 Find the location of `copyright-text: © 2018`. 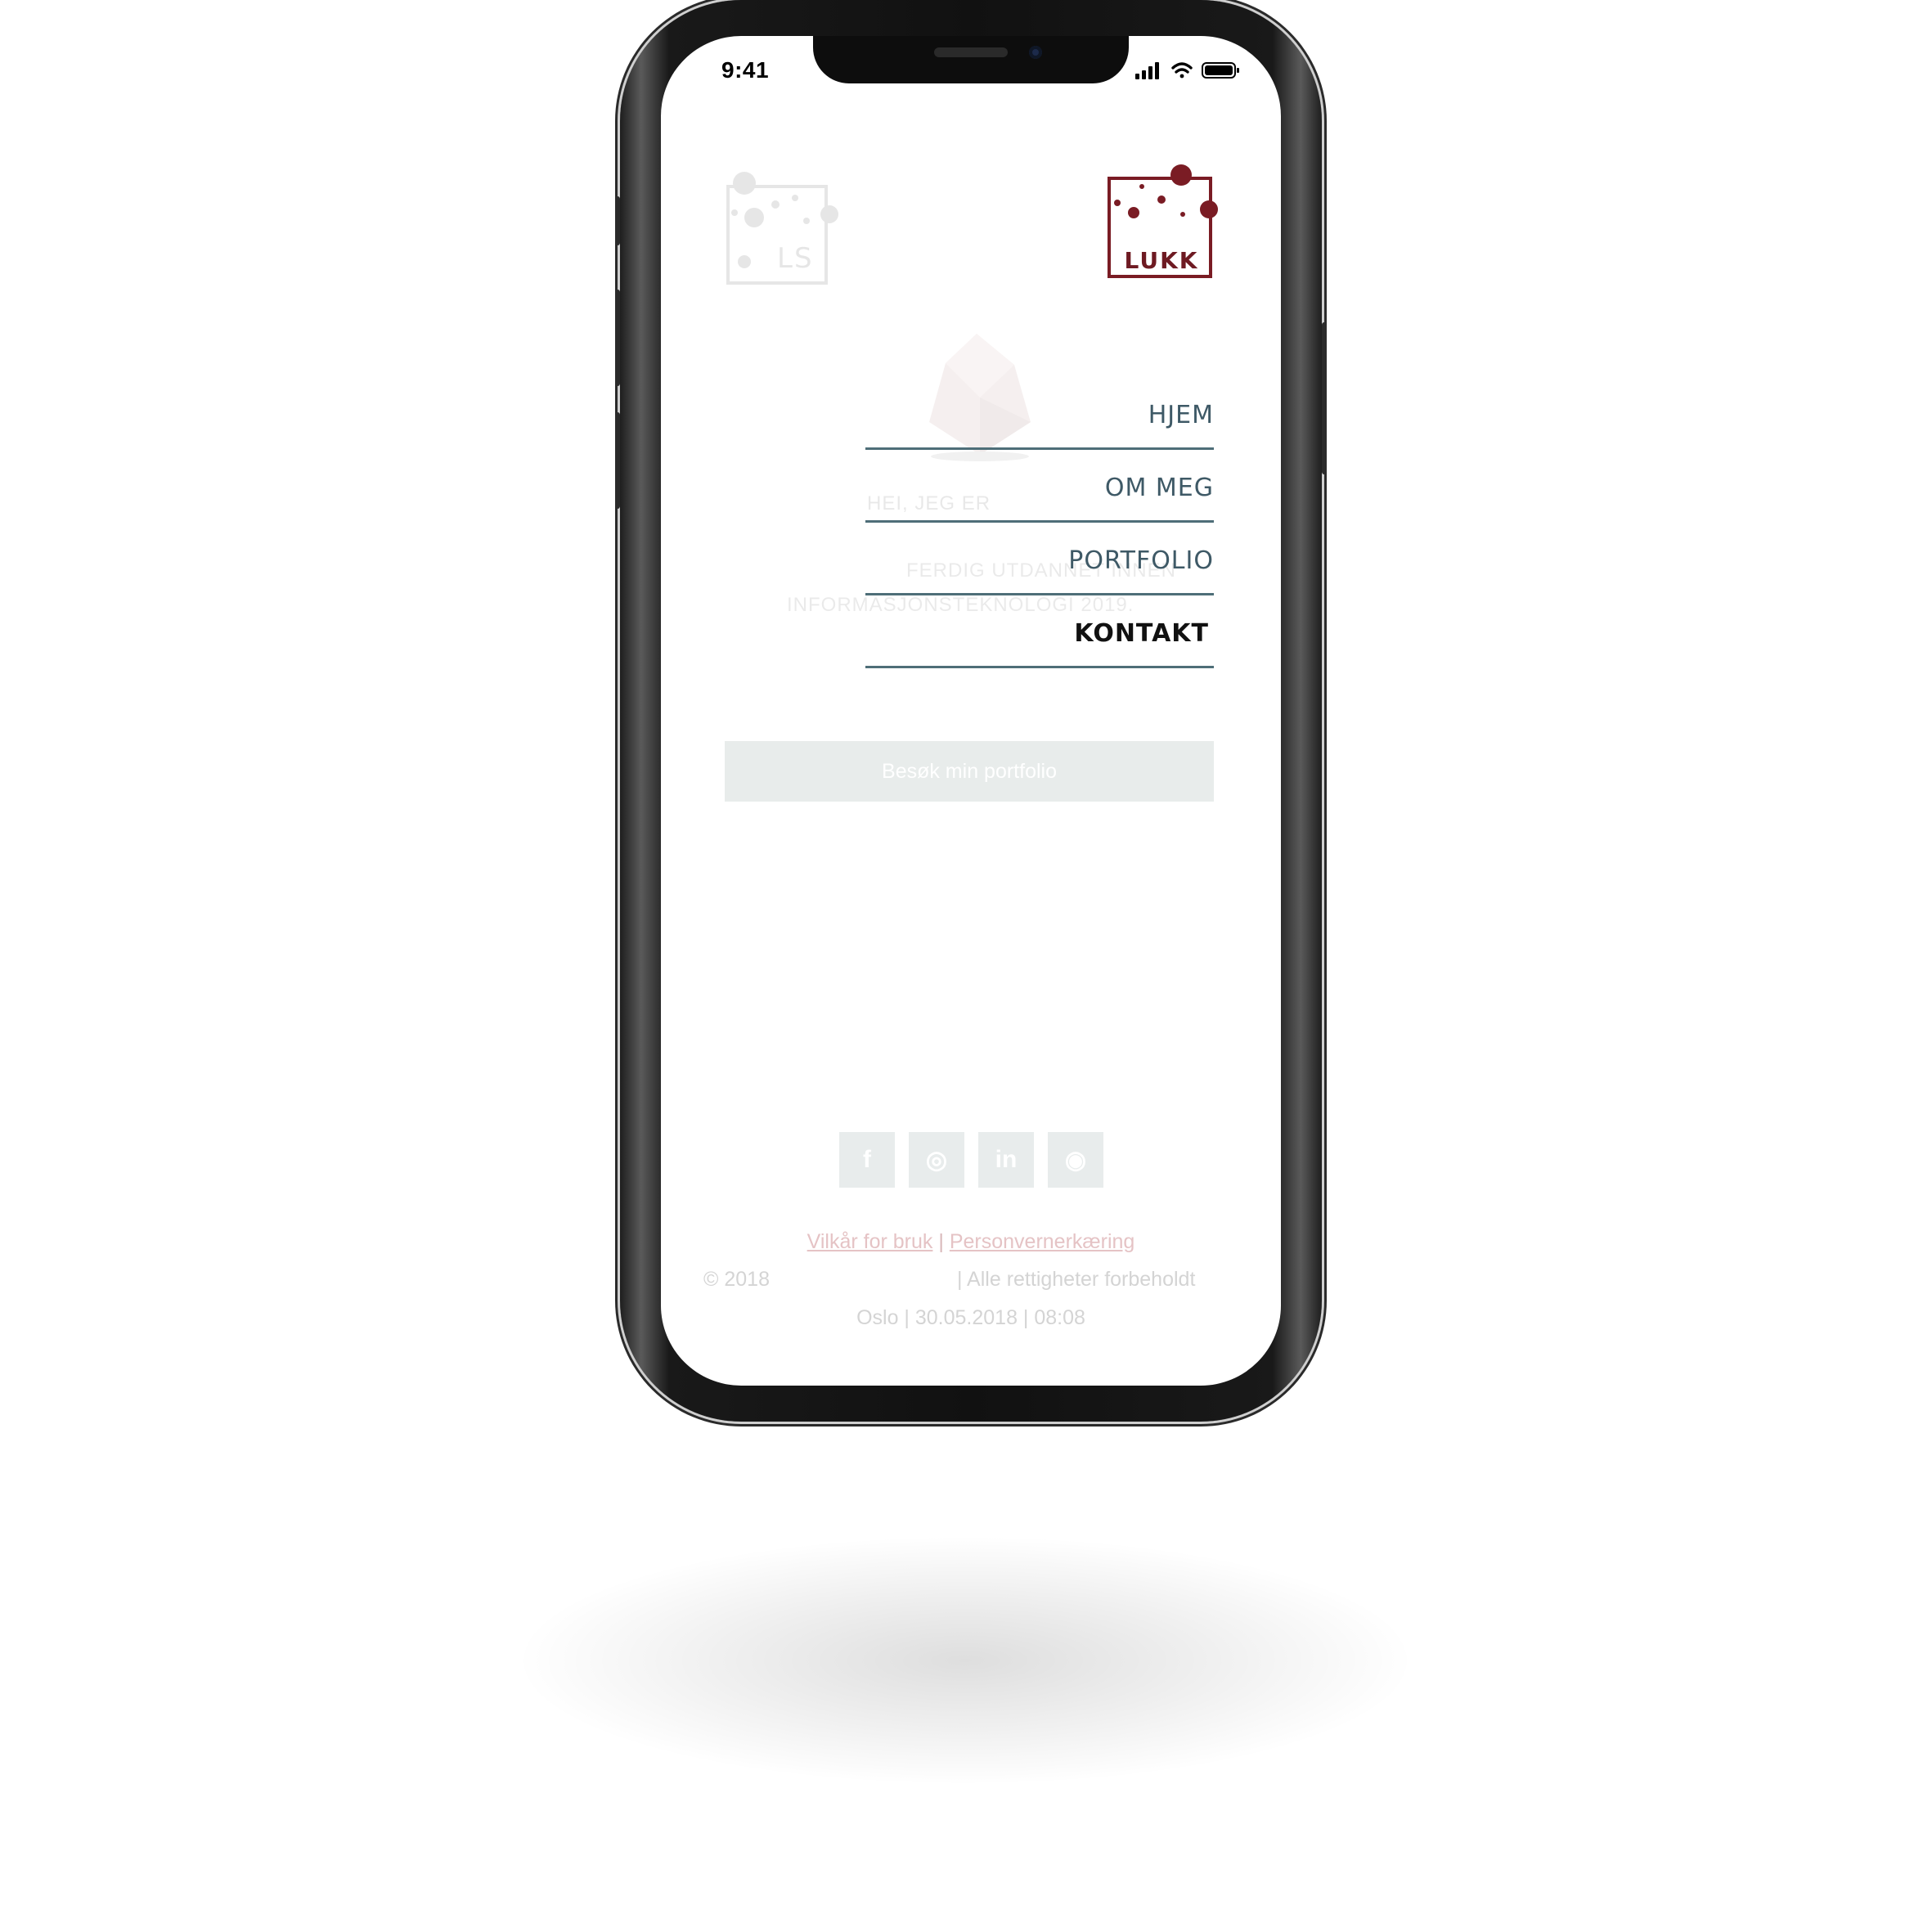

copyright-text: © 2018 is located at coordinates (736, 1279).